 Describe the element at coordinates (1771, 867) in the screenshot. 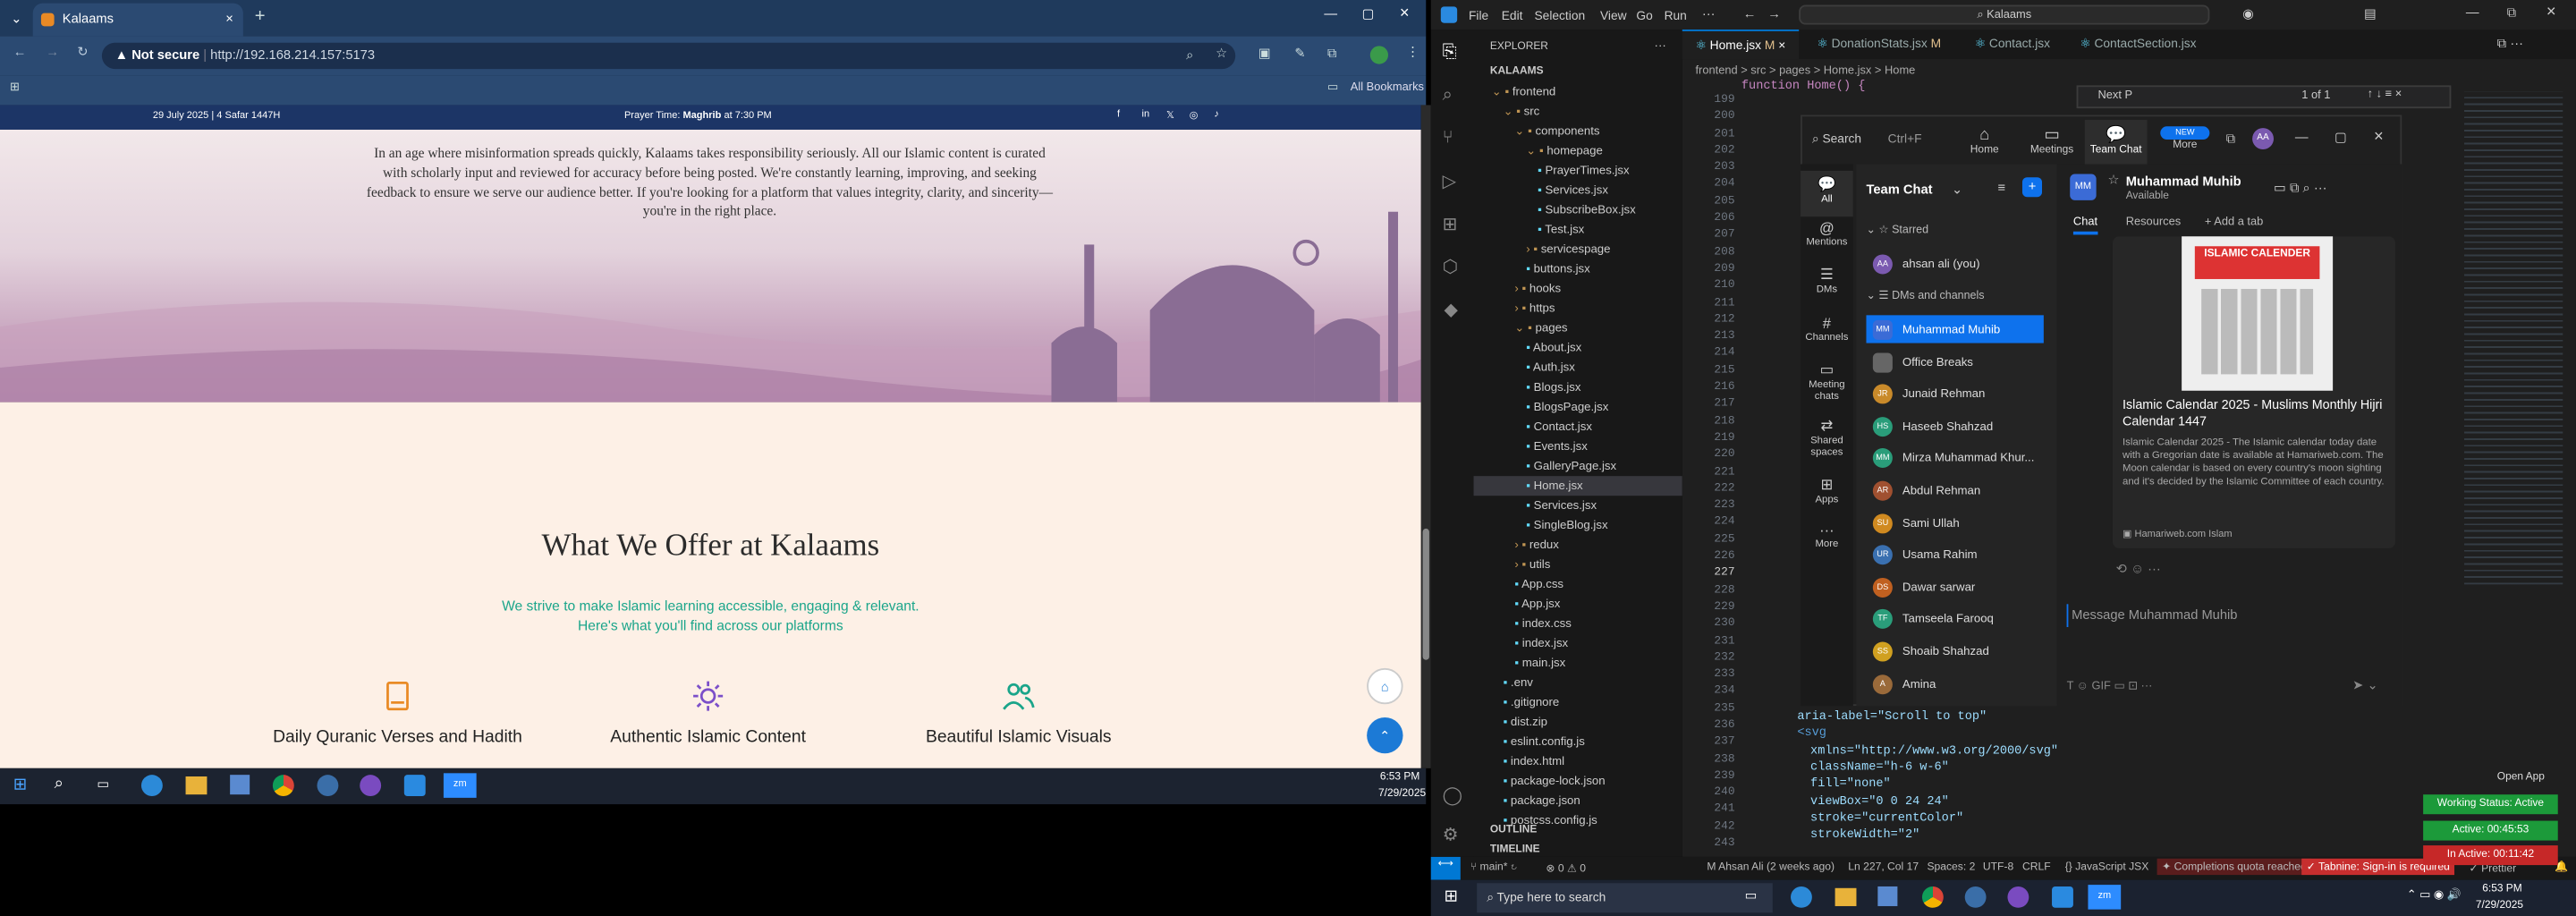

I see `blame-indicator: M Ahsan Ali (2 weeks ago)` at that location.